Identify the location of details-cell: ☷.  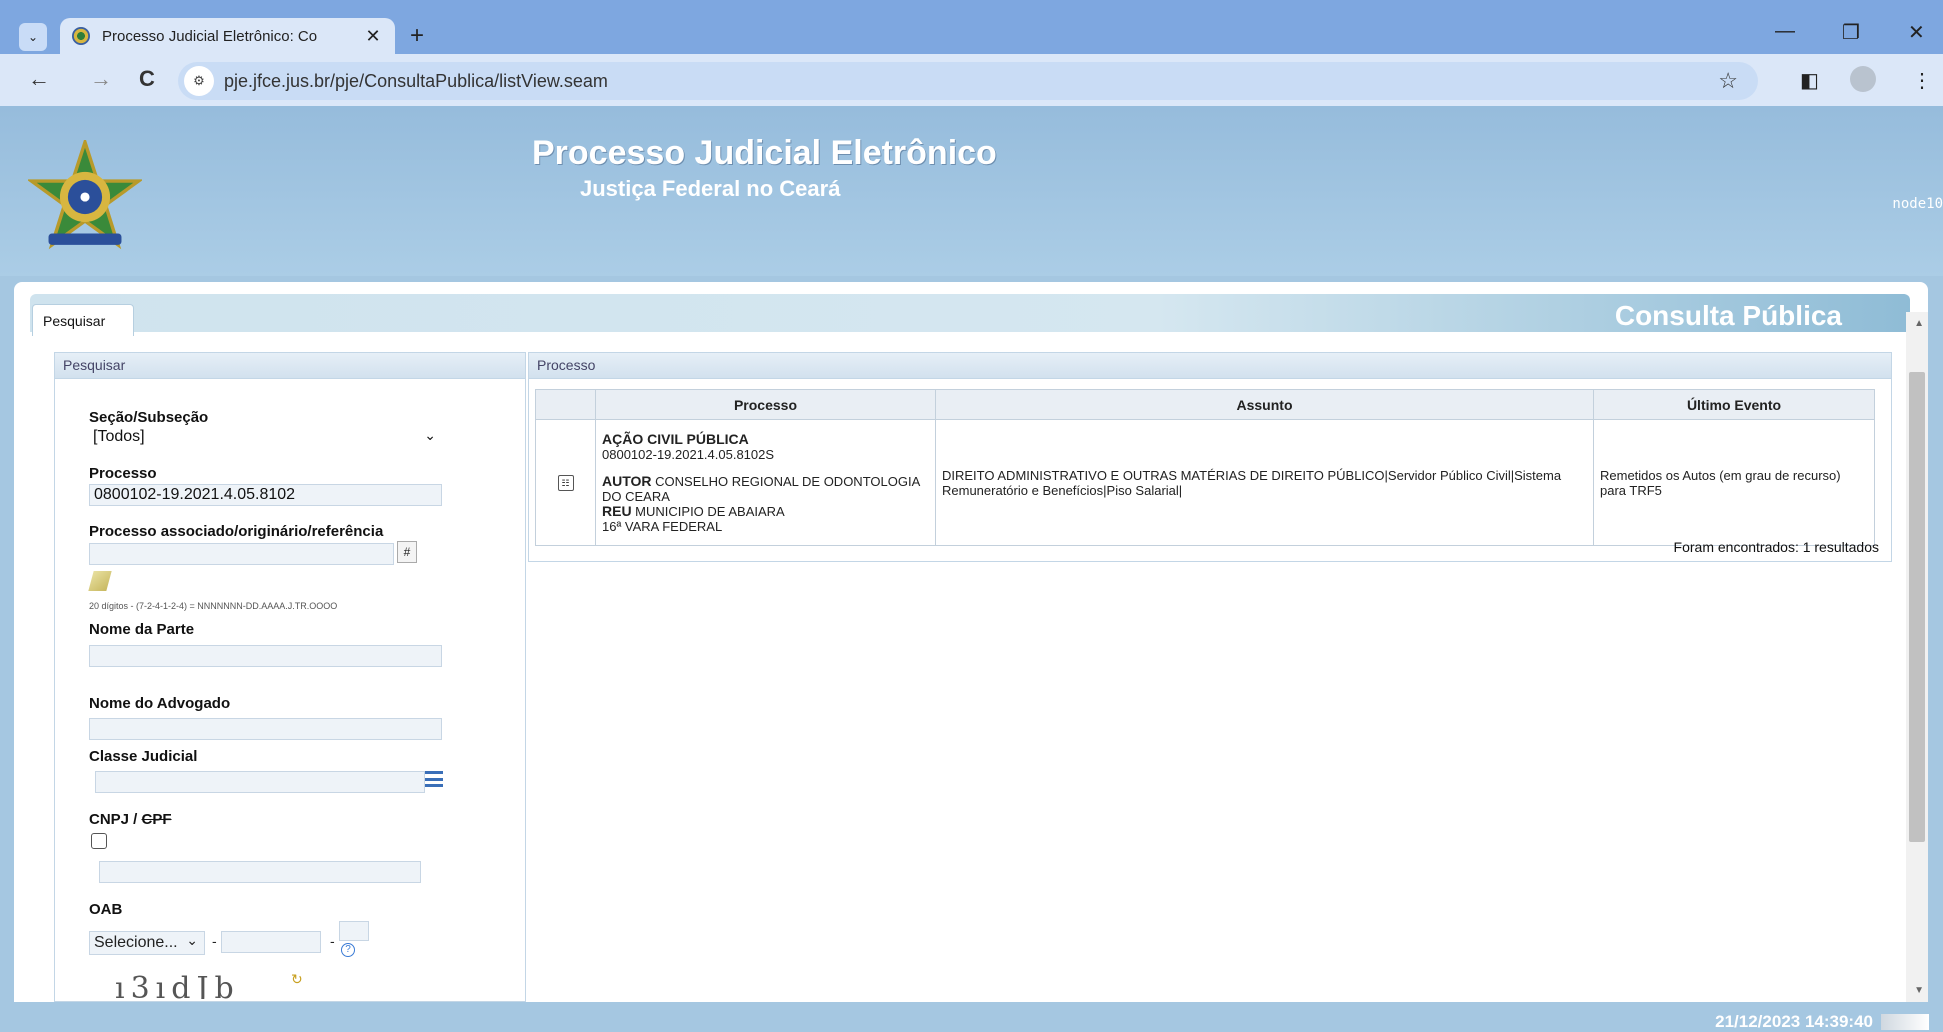
(565, 482).